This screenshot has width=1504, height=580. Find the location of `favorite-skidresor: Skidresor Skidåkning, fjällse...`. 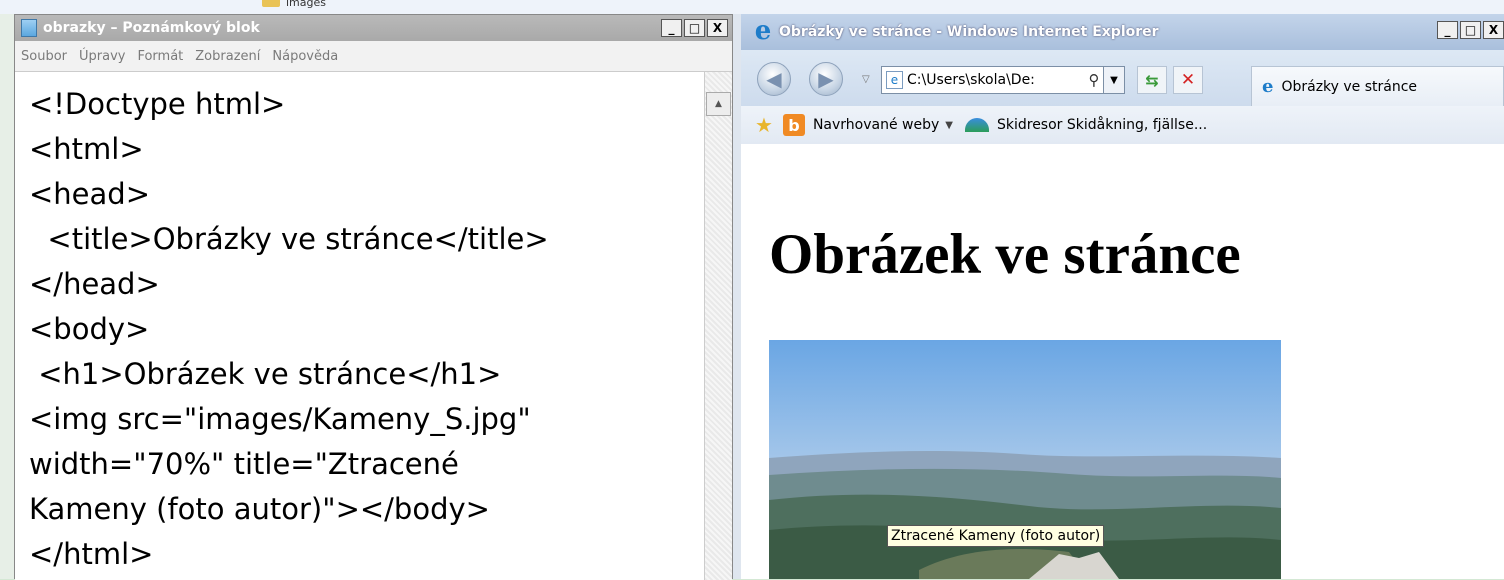

favorite-skidresor: Skidresor Skidåkning, fjällse... is located at coordinates (1102, 125).